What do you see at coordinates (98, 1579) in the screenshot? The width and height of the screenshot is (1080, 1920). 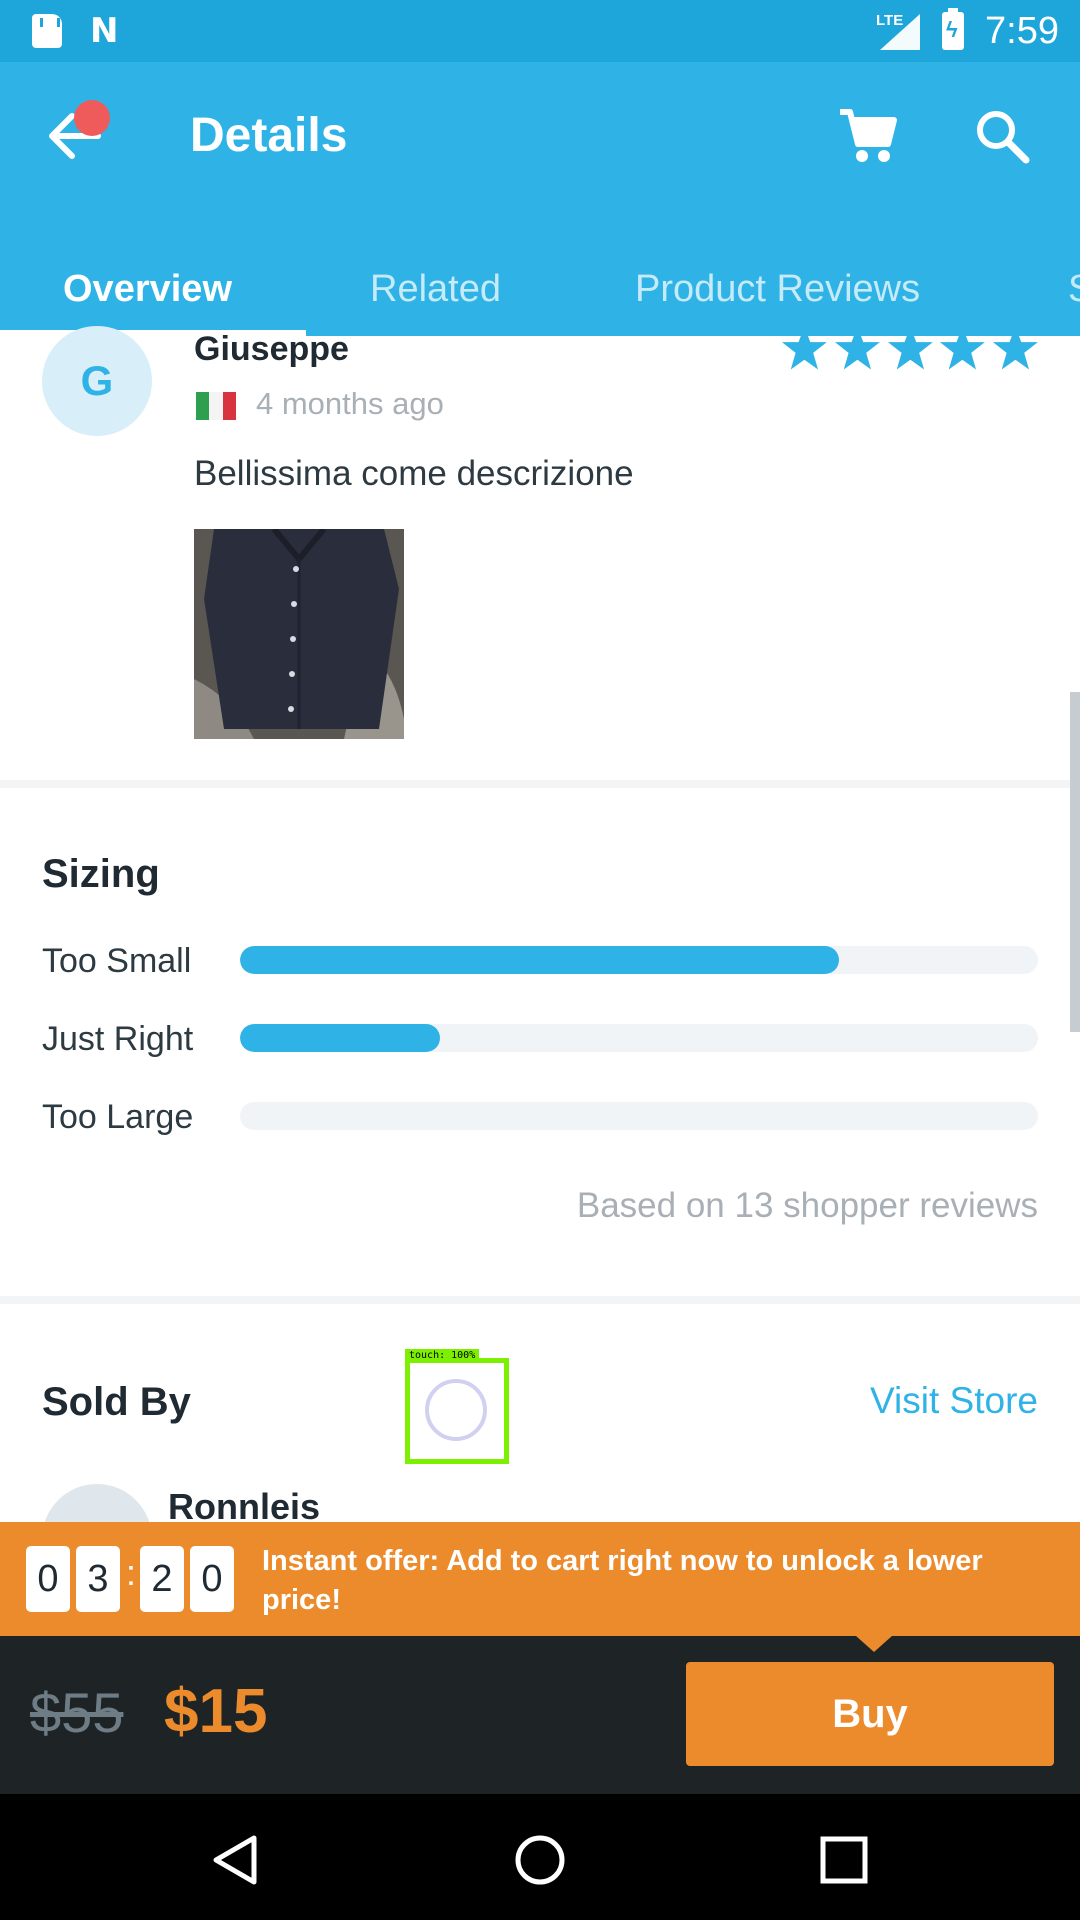 I see `countdown-digit: 3` at bounding box center [98, 1579].